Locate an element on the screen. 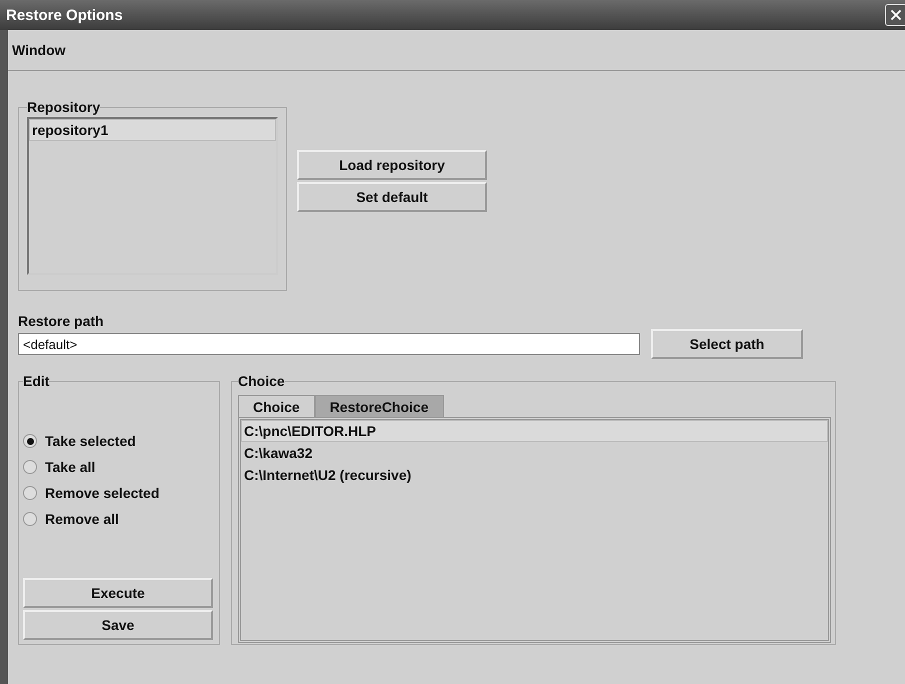  list-item: C:\Internet\U2 (recursive) is located at coordinates (534, 475).